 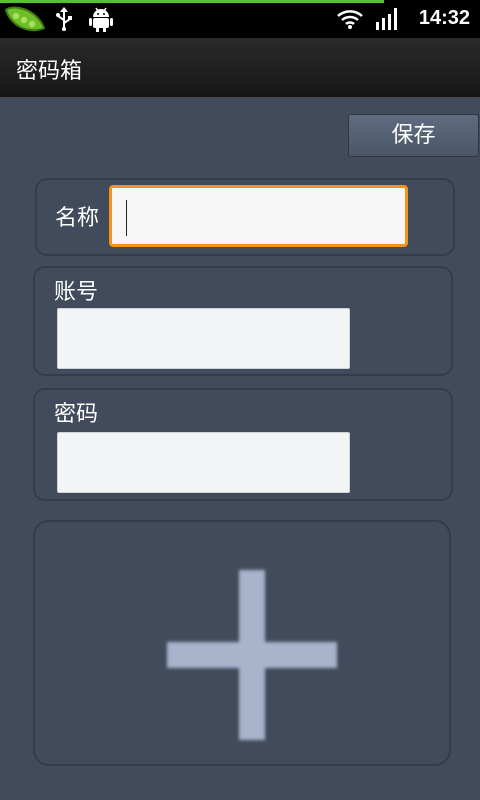 I want to click on status-time: 14:32, so click(x=444, y=18).